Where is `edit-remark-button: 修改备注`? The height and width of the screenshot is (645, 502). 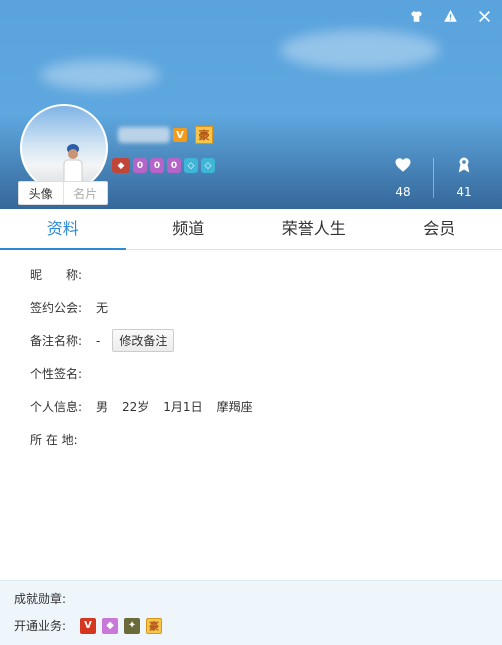
edit-remark-button: 修改备注 is located at coordinates (143, 340).